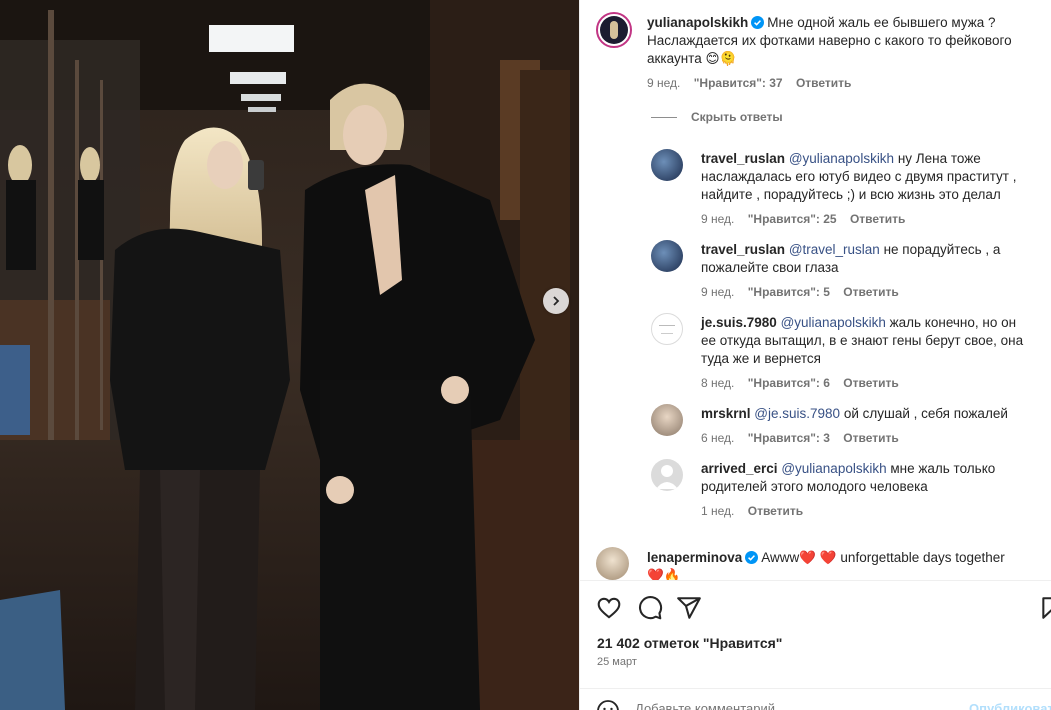 This screenshot has height=710, width=1051. What do you see at coordinates (797, 413) in the screenshot?
I see `reply-mention: @je.suis.7980` at bounding box center [797, 413].